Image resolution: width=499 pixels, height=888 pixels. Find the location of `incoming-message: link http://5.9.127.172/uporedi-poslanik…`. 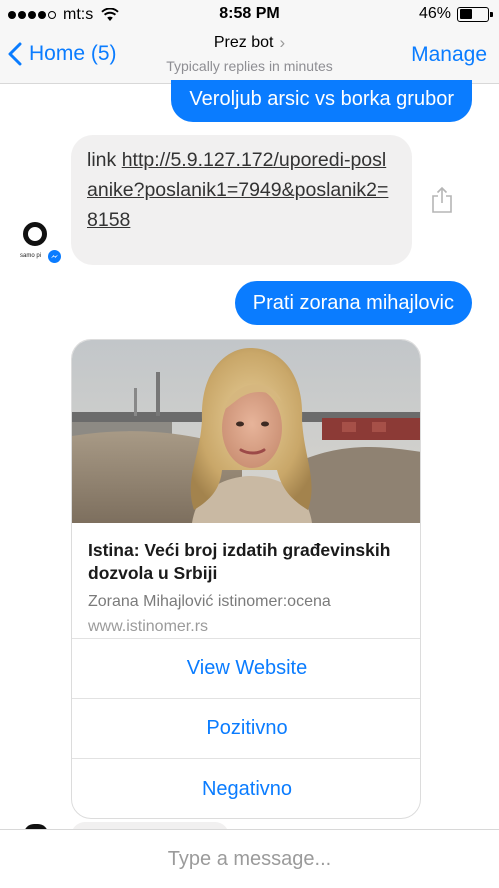

incoming-message: link http://5.9.127.172/uporedi-poslanik… is located at coordinates (241, 200).